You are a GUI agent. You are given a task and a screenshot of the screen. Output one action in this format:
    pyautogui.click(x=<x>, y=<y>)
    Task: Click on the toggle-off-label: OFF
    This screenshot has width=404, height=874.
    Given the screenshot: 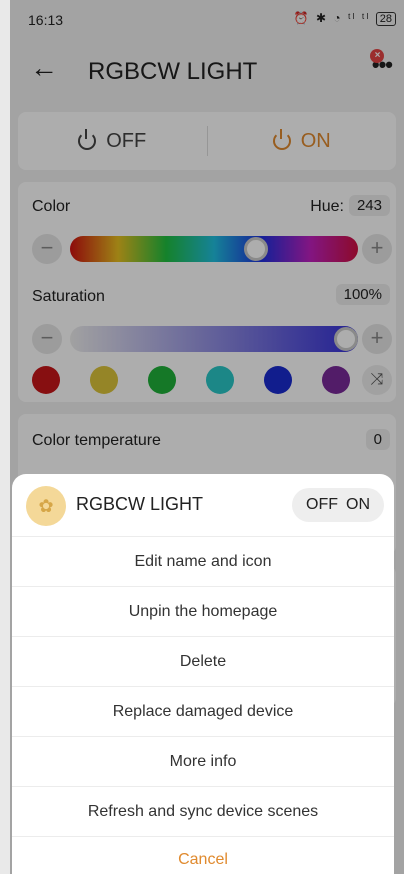 What is the action you would take?
    pyautogui.click(x=322, y=504)
    